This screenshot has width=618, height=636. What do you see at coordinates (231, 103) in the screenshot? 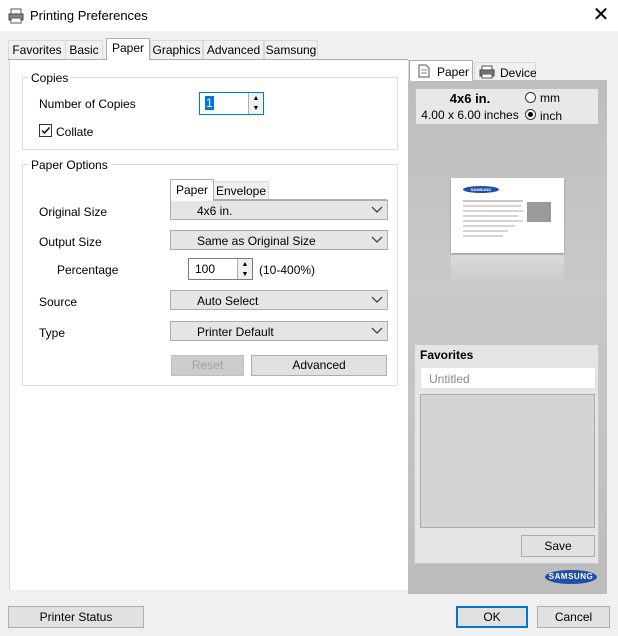
I see `copies-stepper: 1 ▲ ▼` at bounding box center [231, 103].